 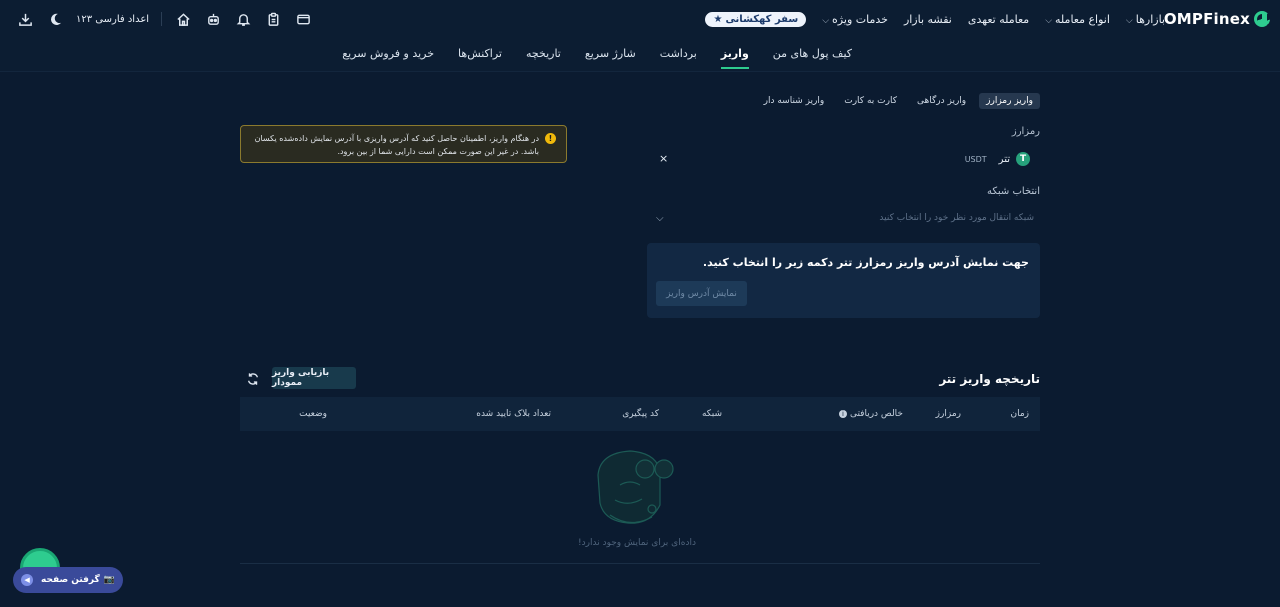 What do you see at coordinates (25, 19) in the screenshot?
I see `download-icon` at bounding box center [25, 19].